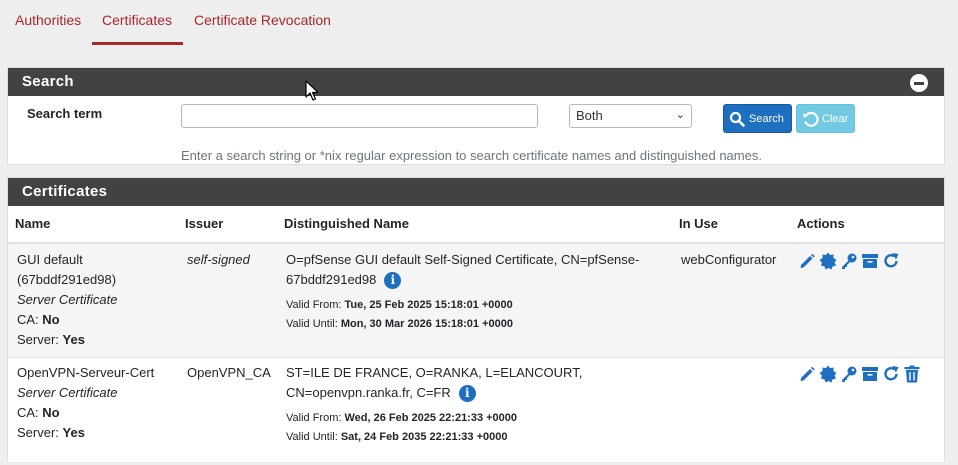 This screenshot has width=958, height=465. I want to click on cert-dn-line1: ST=ILE DE FRANCE, O=RANKA, L=ELANCOURT,, so click(434, 372).